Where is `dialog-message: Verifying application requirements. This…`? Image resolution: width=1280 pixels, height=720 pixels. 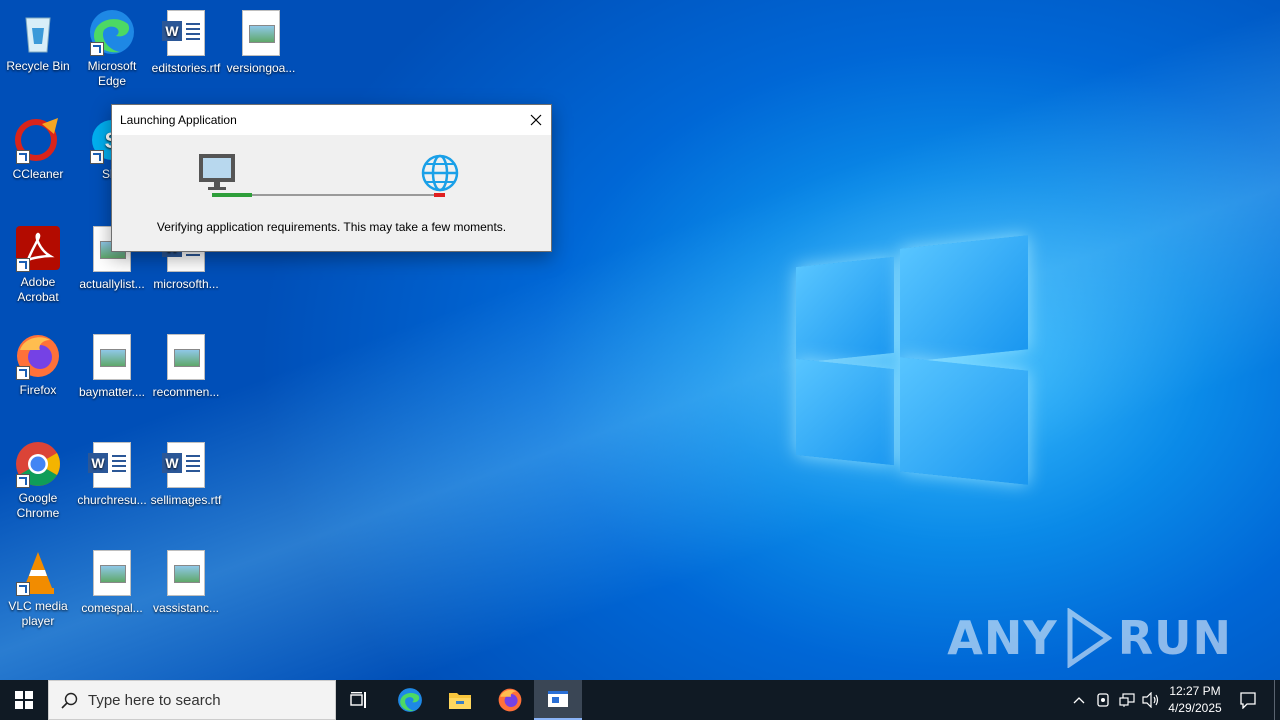 dialog-message: Verifying application requirements. This… is located at coordinates (331, 227).